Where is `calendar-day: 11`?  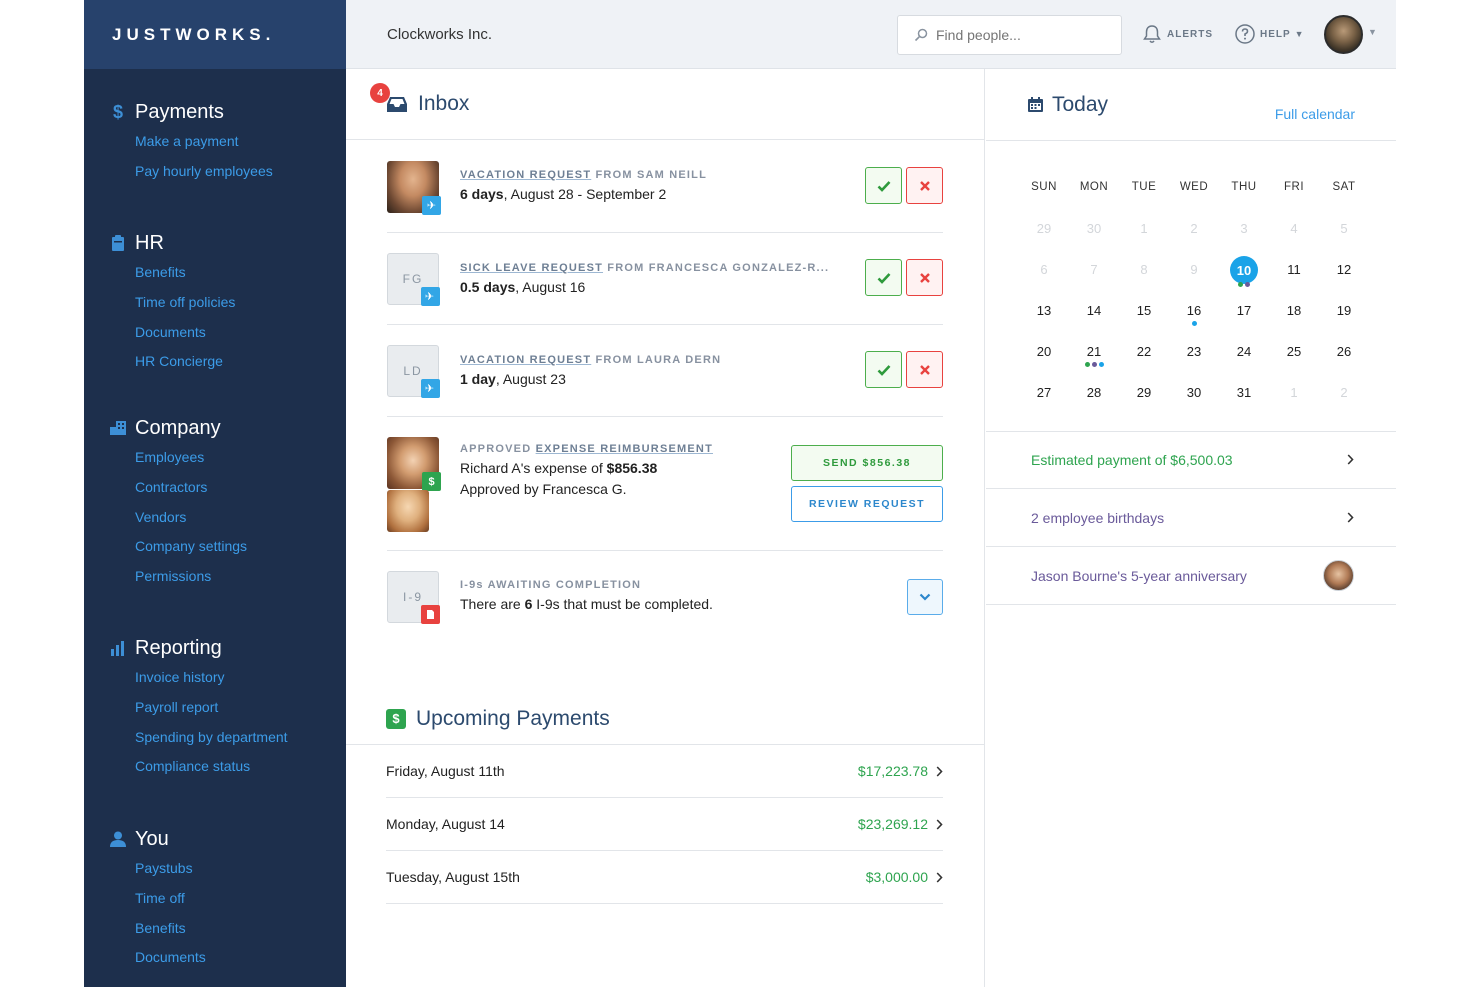 calendar-day: 11 is located at coordinates (1294, 276).